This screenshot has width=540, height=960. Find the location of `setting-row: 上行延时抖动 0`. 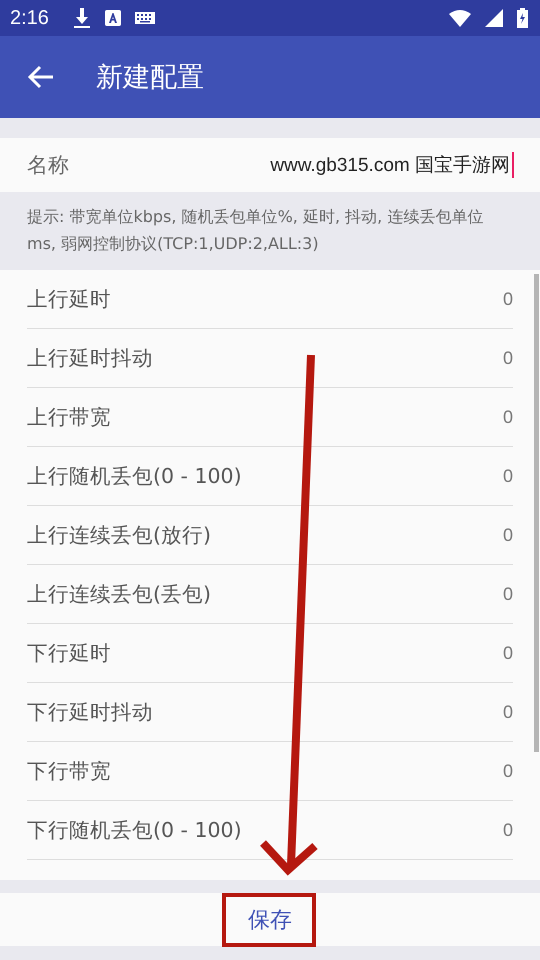

setting-row: 上行延时抖动 0 is located at coordinates (270, 358).